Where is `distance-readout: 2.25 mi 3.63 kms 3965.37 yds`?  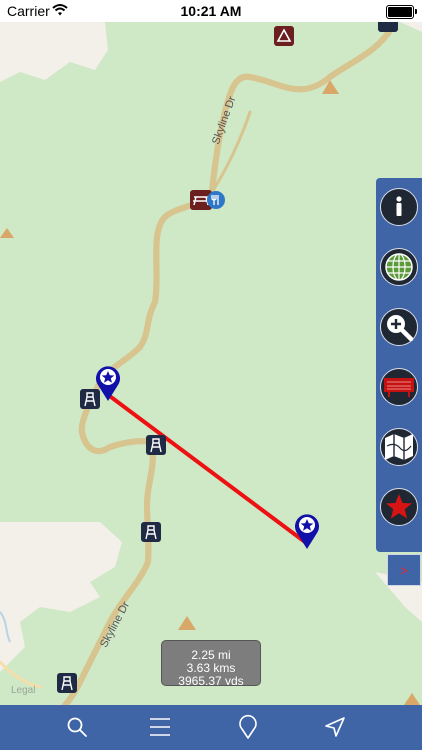 distance-readout: 2.25 mi 3.63 kms 3965.37 yds is located at coordinates (211, 663).